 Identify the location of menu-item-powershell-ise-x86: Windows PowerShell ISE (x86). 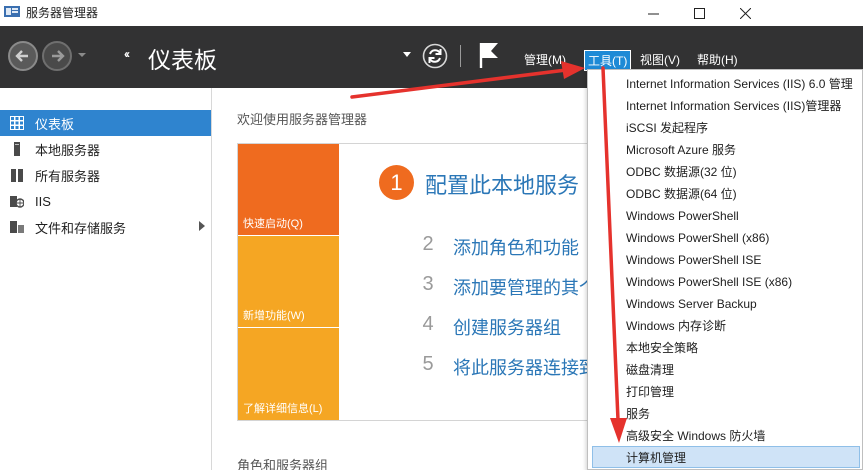
(725, 282).